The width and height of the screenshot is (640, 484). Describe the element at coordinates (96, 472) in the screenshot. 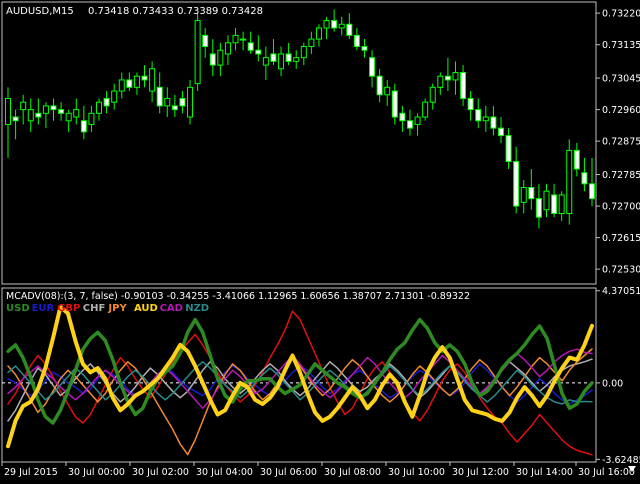

I see `time-axis-label: 30 Jul 00:00` at that location.